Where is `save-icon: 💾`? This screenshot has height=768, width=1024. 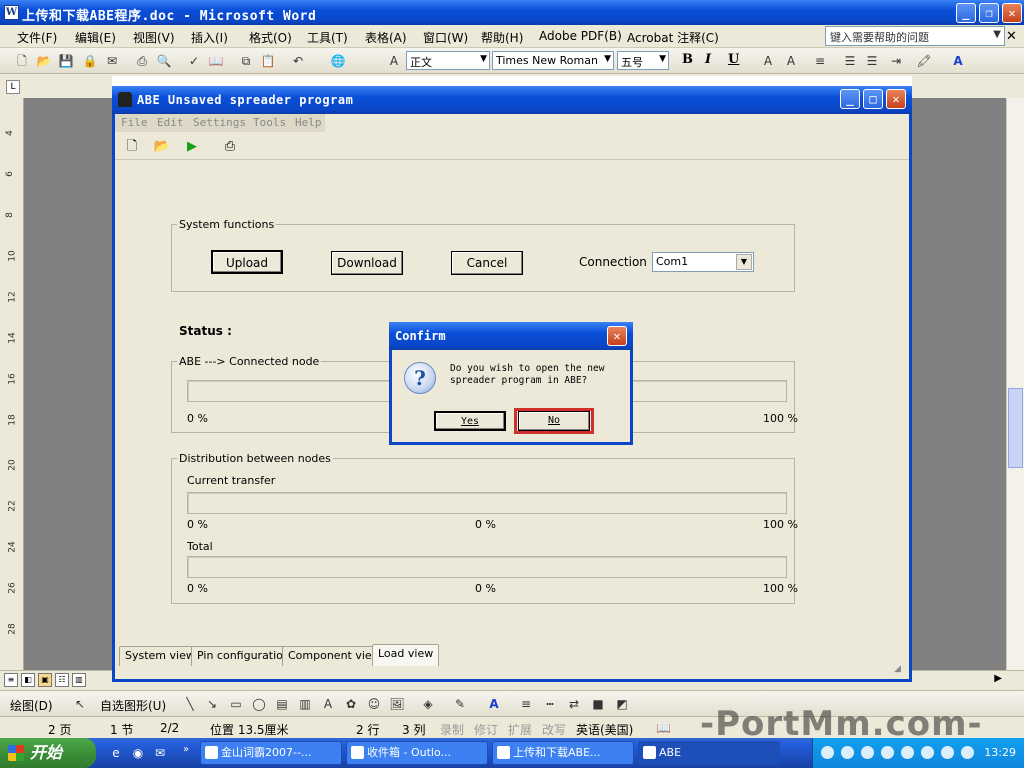 save-icon: 💾 is located at coordinates (66, 61).